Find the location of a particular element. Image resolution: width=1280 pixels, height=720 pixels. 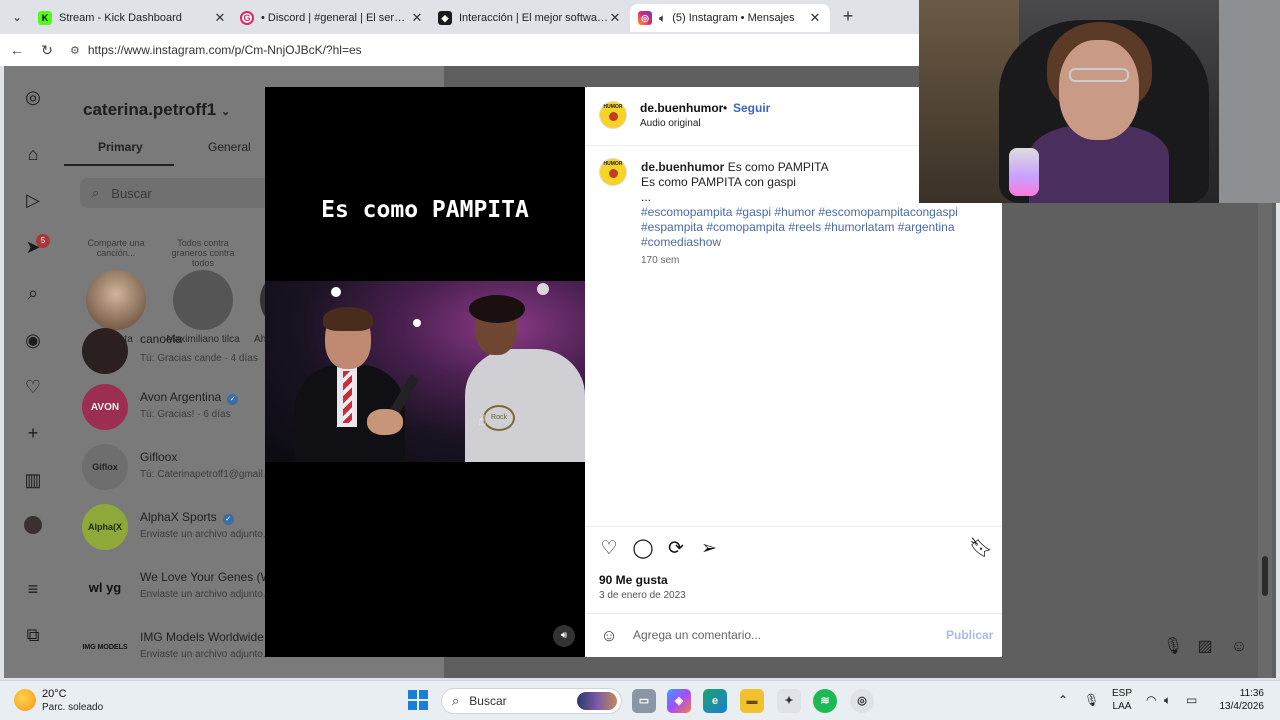

share-icon: ➢ is located at coordinates (709, 549).